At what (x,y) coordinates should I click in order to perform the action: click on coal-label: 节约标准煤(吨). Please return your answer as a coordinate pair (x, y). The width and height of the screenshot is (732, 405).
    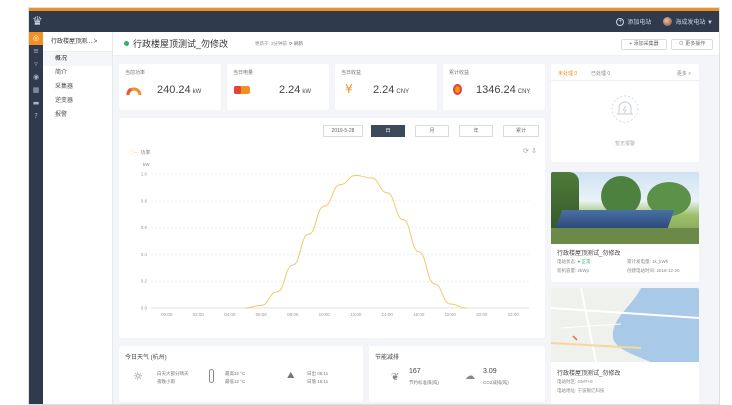
    Looking at the image, I should click on (424, 382).